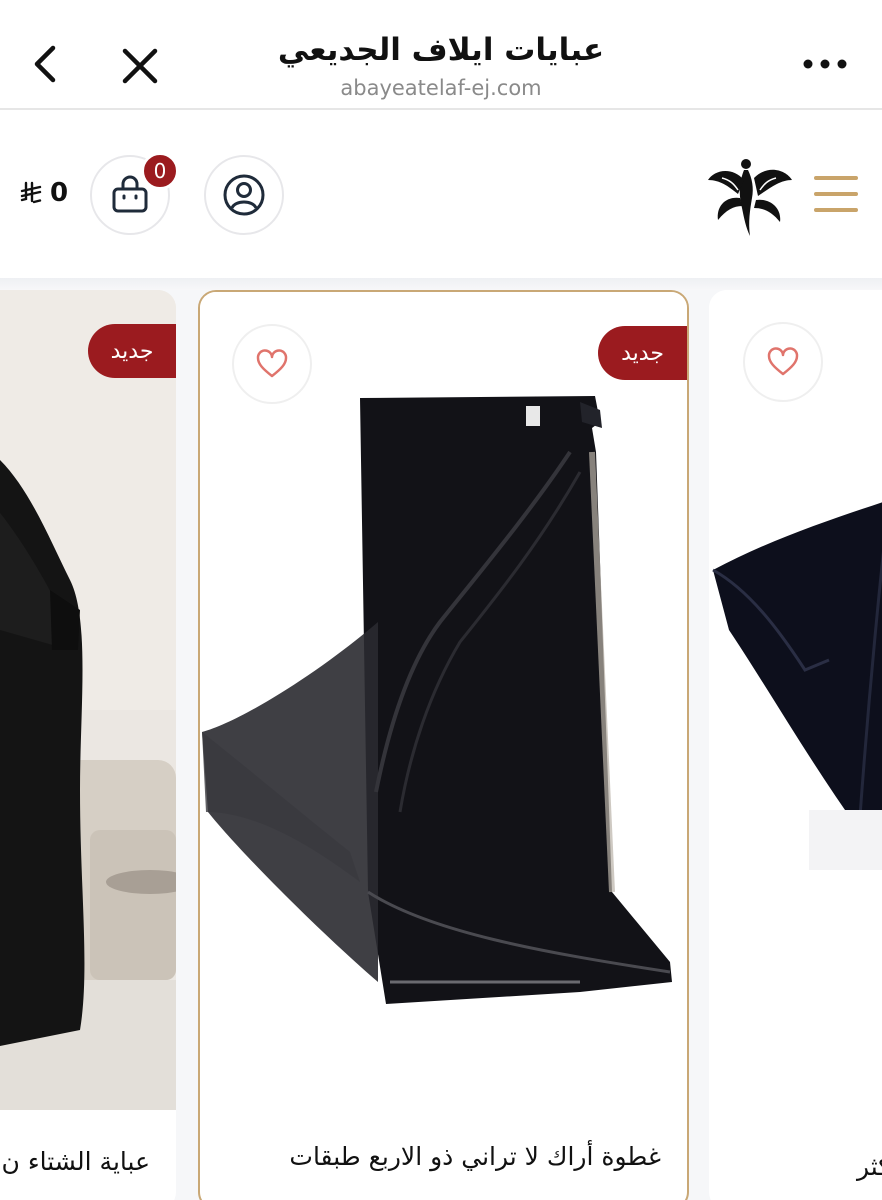 The height and width of the screenshot is (1200, 882). I want to click on account-button, so click(244, 195).